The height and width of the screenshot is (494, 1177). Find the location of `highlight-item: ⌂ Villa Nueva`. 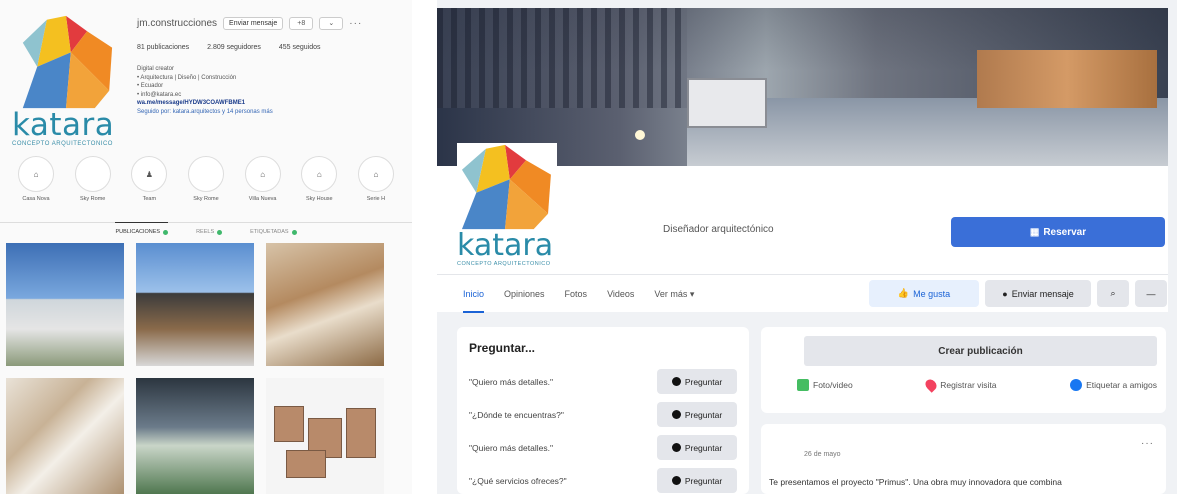

highlight-item: ⌂ Villa Nueva is located at coordinates (263, 179).